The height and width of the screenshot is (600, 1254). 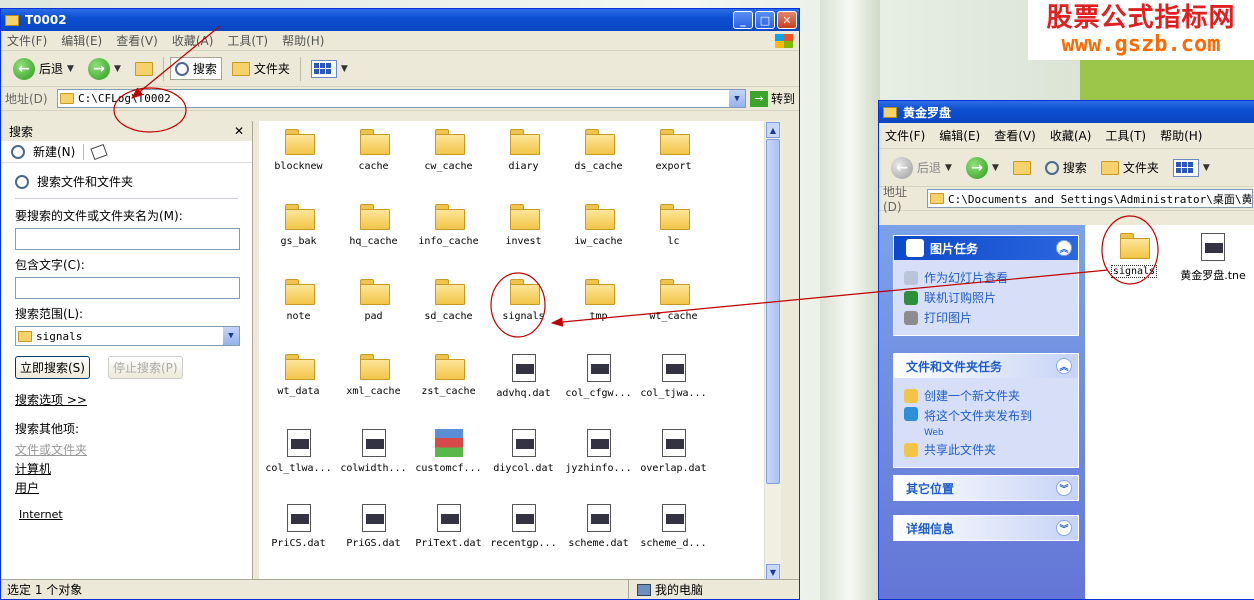 What do you see at coordinates (948, 317) in the screenshot?
I see `task-print: 打印图片` at bounding box center [948, 317].